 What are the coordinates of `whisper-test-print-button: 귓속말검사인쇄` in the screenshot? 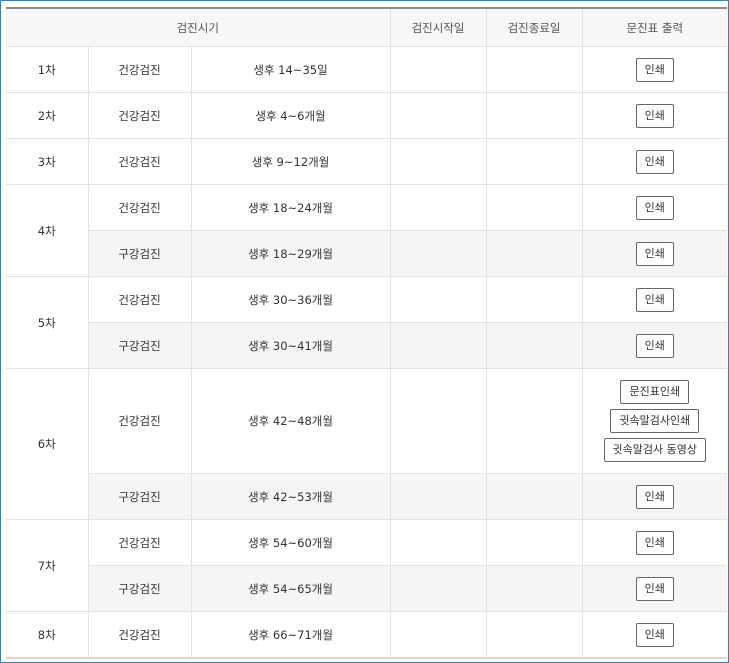 It's located at (655, 421).